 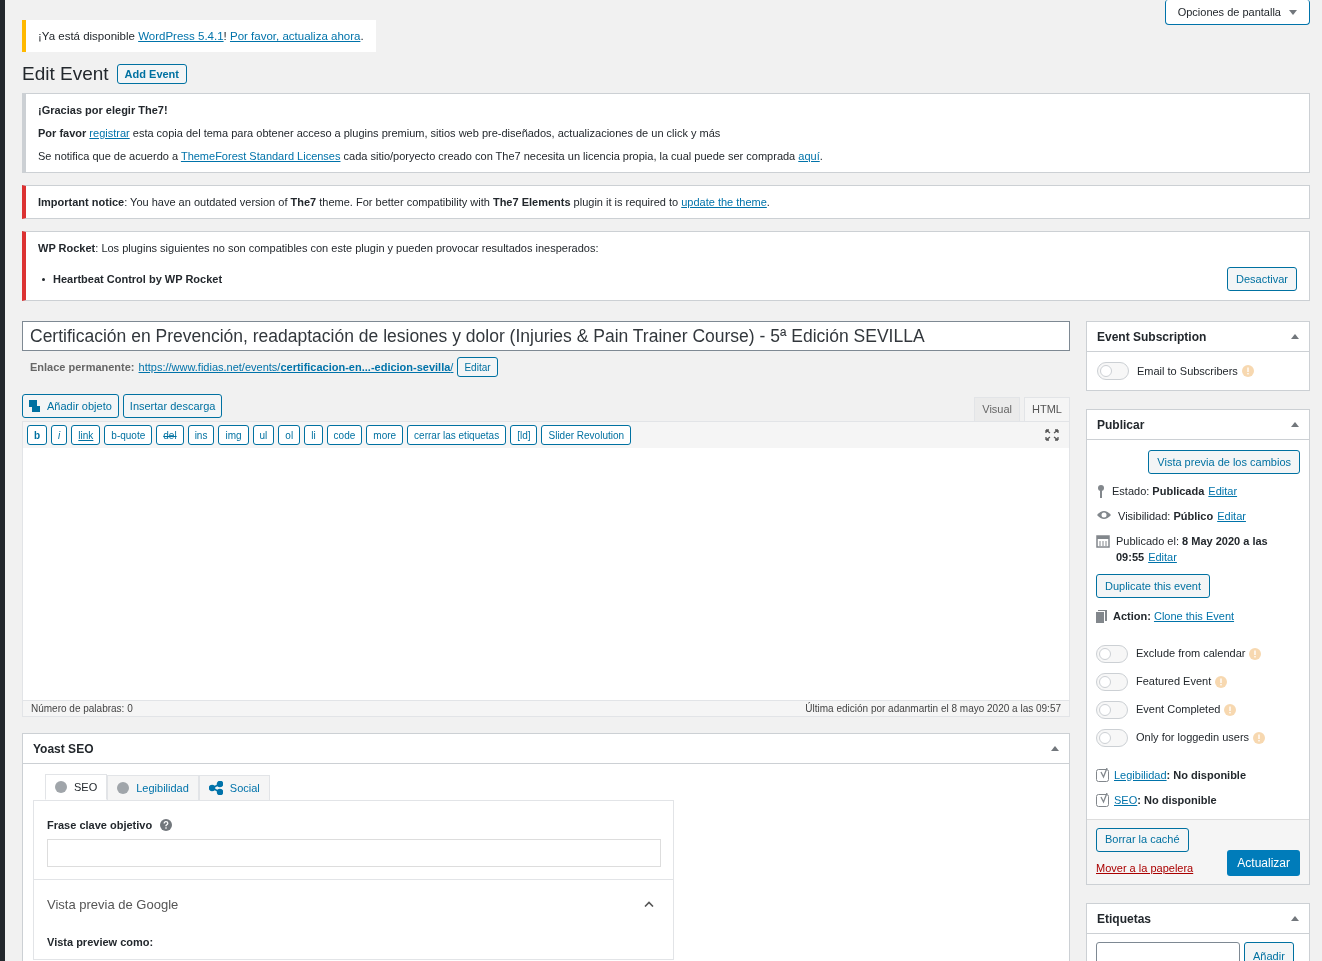 What do you see at coordinates (1191, 654) in the screenshot?
I see `toggle-label: Exclude from calendar` at bounding box center [1191, 654].